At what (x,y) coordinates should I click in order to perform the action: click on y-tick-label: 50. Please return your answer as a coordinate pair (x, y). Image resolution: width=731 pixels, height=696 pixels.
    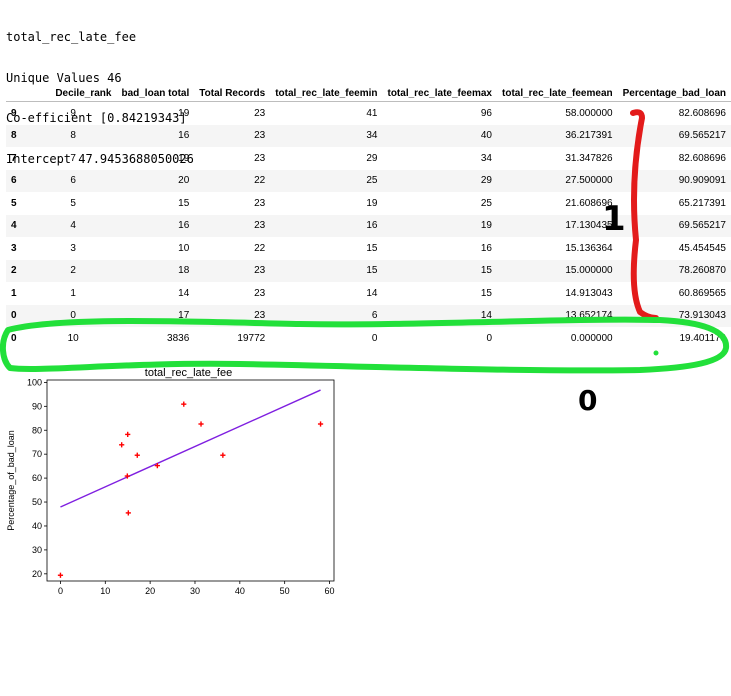
    Looking at the image, I should click on (37, 502).